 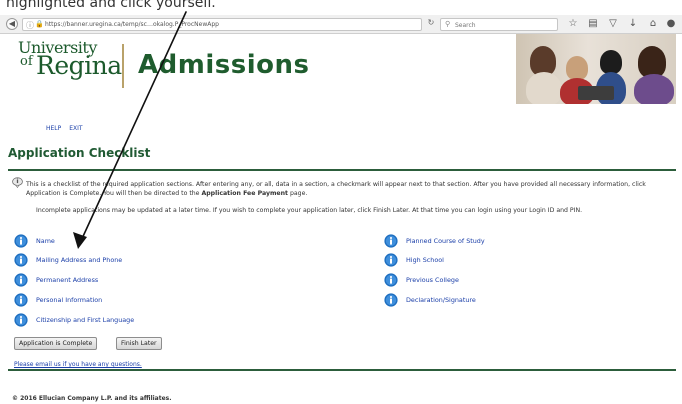 I want to click on header-links: HELP EXIT, so click(x=67, y=128).